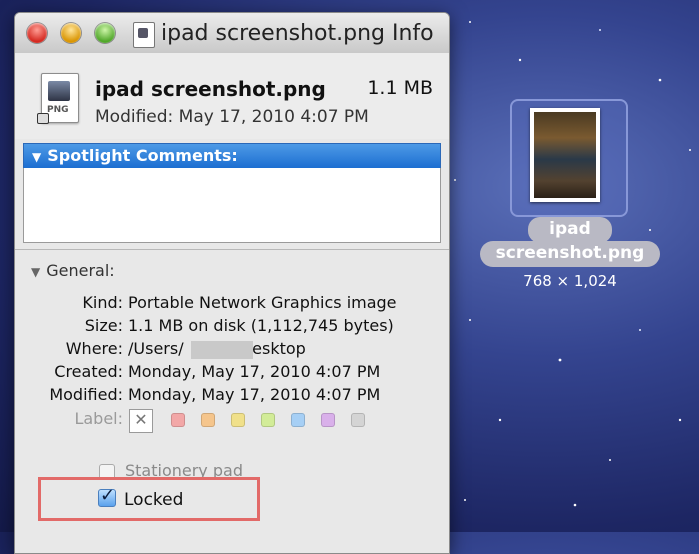  What do you see at coordinates (570, 281) in the screenshot?
I see `desktop-file-dimensions: 768 × 1,024` at bounding box center [570, 281].